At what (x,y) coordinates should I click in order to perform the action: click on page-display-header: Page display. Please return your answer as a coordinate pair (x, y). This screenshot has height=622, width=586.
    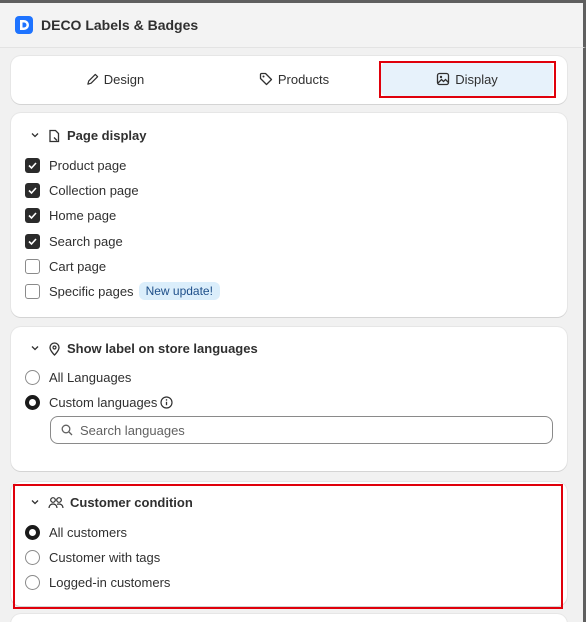
    Looking at the image, I should click on (88, 135).